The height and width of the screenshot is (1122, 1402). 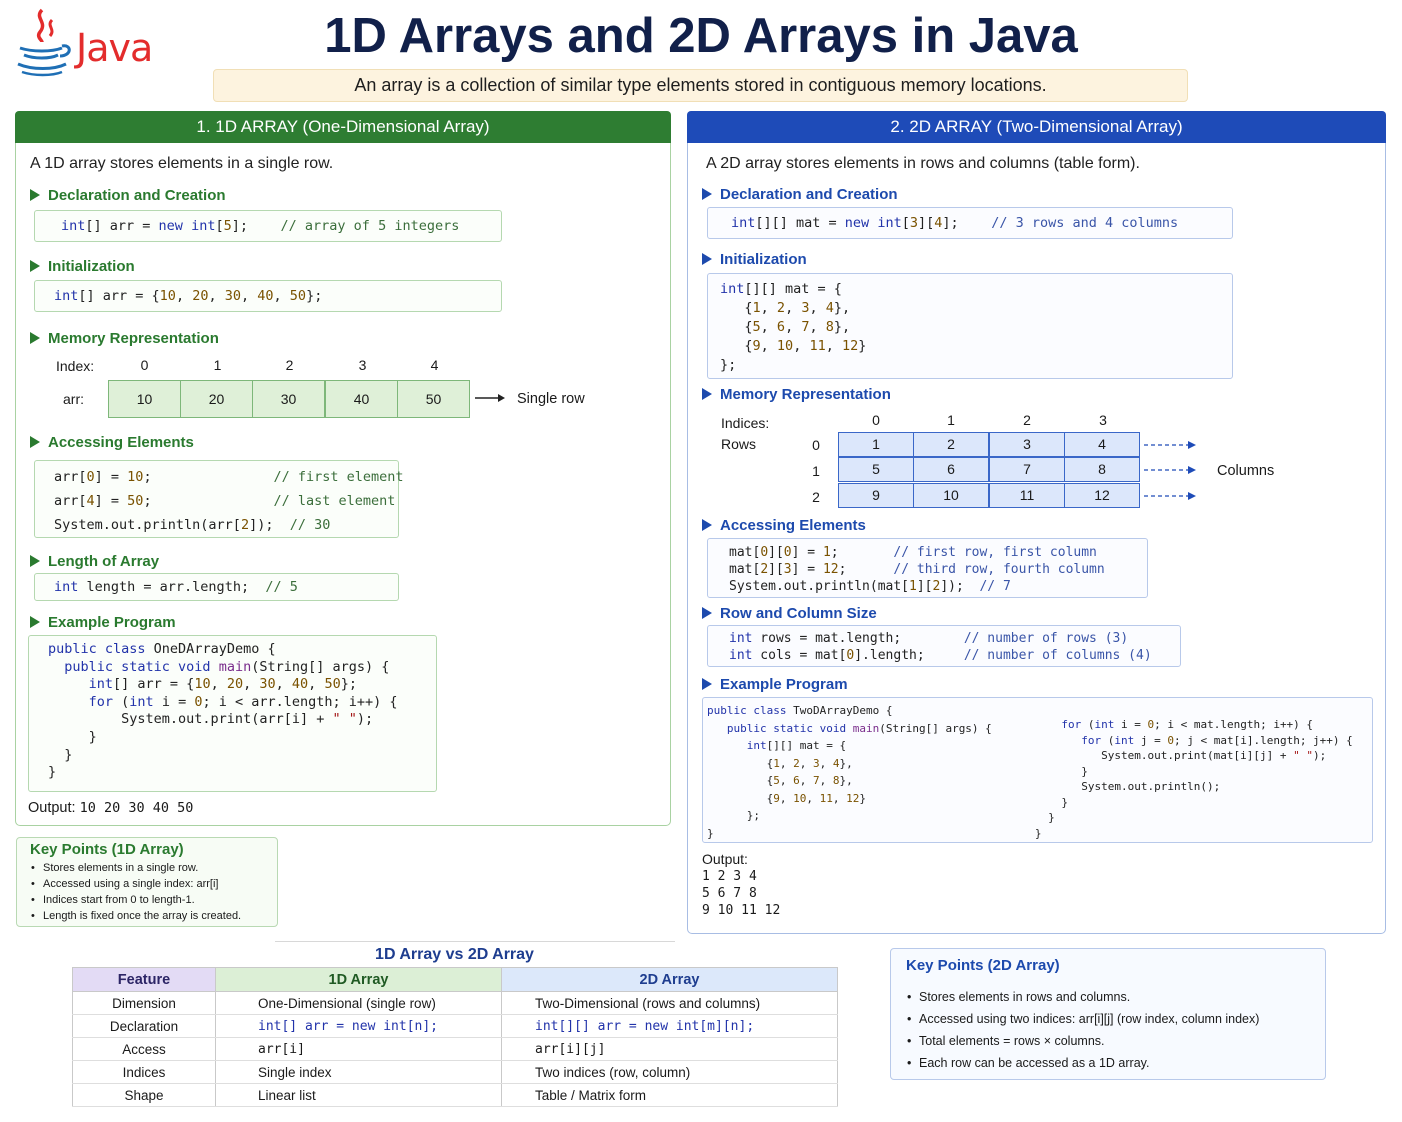 What do you see at coordinates (1170, 470) in the screenshot?
I see `dashed-arrows-icon` at bounding box center [1170, 470].